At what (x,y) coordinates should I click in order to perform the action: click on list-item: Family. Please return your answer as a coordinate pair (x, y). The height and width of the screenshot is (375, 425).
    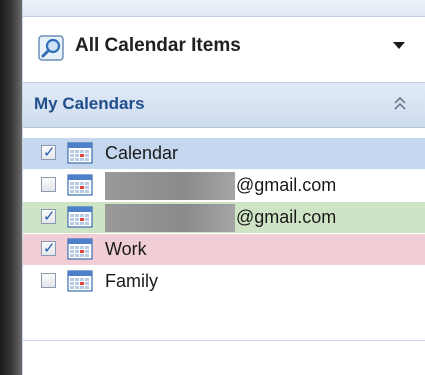
    Looking at the image, I should click on (224, 281).